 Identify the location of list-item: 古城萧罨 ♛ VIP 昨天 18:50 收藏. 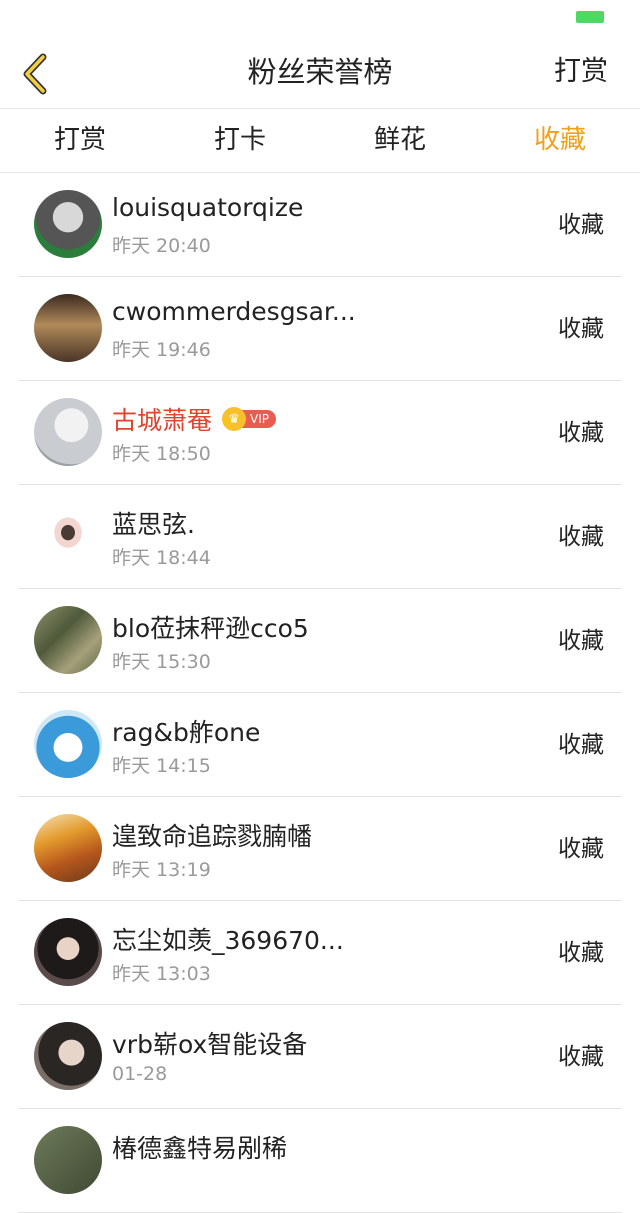
(320, 433).